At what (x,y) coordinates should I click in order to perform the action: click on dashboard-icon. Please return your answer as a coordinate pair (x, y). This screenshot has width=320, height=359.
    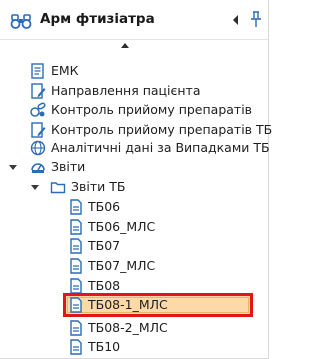
    Looking at the image, I should click on (38, 168).